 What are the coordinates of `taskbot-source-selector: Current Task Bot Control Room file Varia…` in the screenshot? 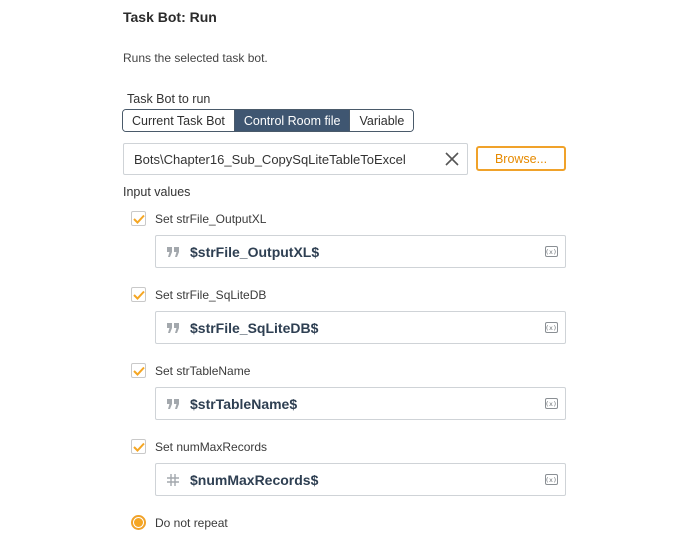 It's located at (268, 120).